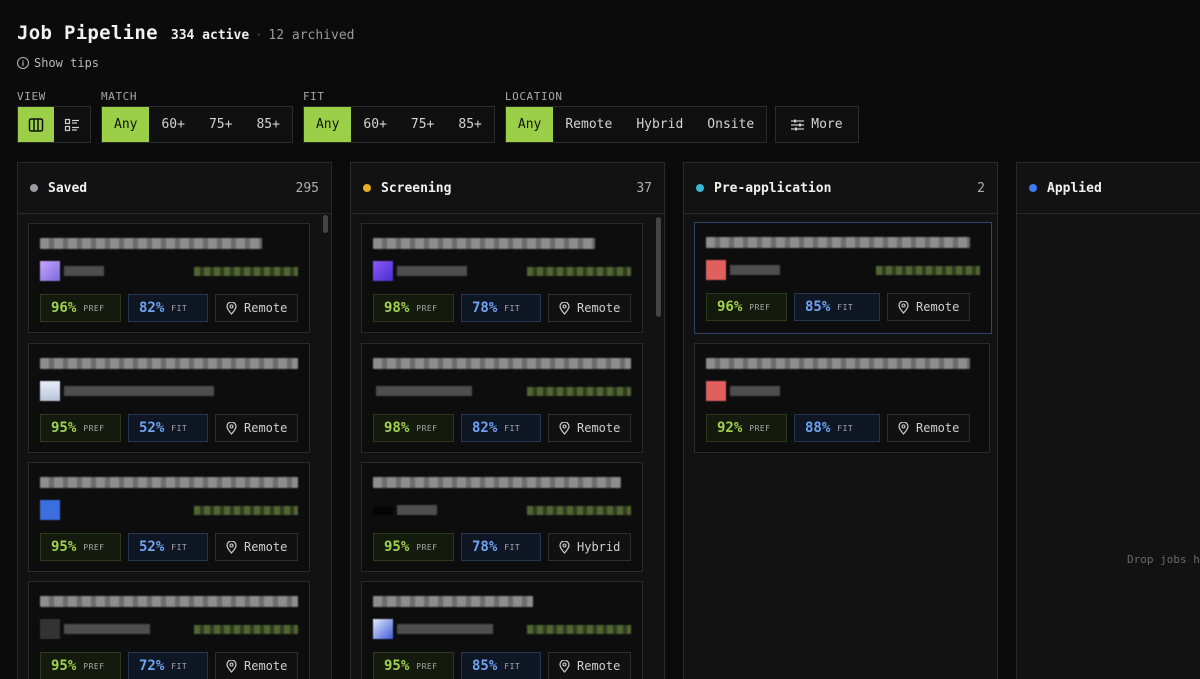 This screenshot has height=679, width=1200. Describe the element at coordinates (599, 547) in the screenshot. I see `location-text: Hybrid` at that location.